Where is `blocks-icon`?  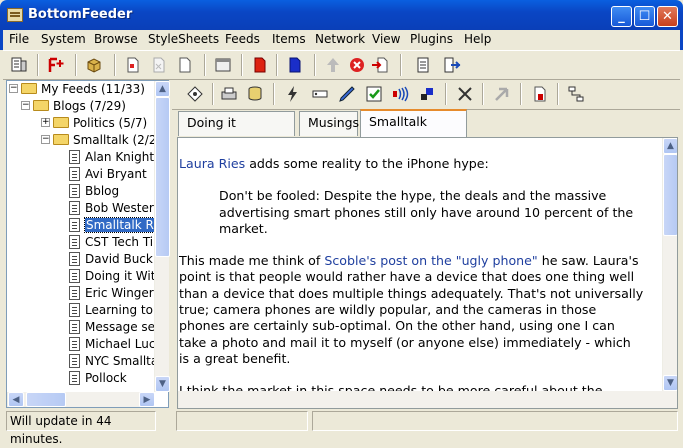 blocks-icon is located at coordinates (427, 94).